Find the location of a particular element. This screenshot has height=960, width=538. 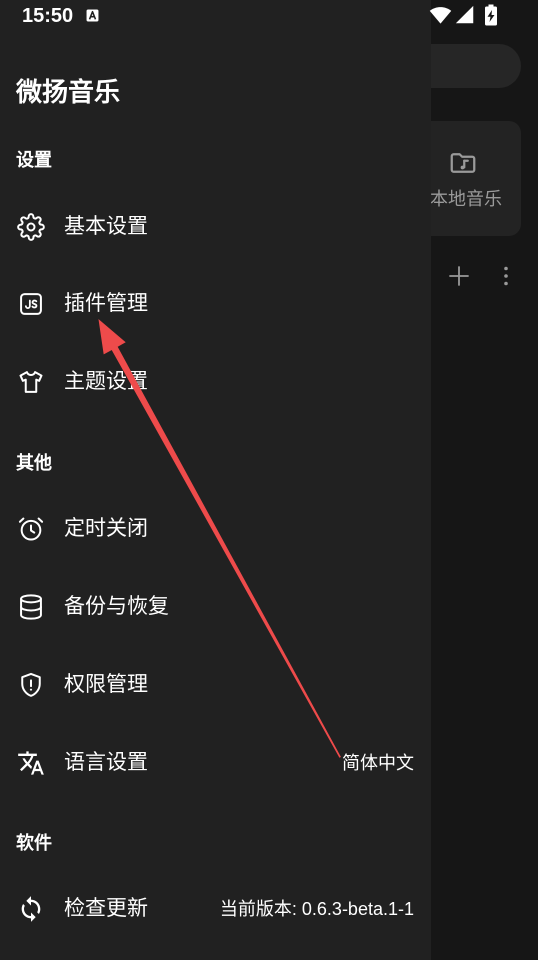

app-title: 微扬音乐 is located at coordinates (68, 92).